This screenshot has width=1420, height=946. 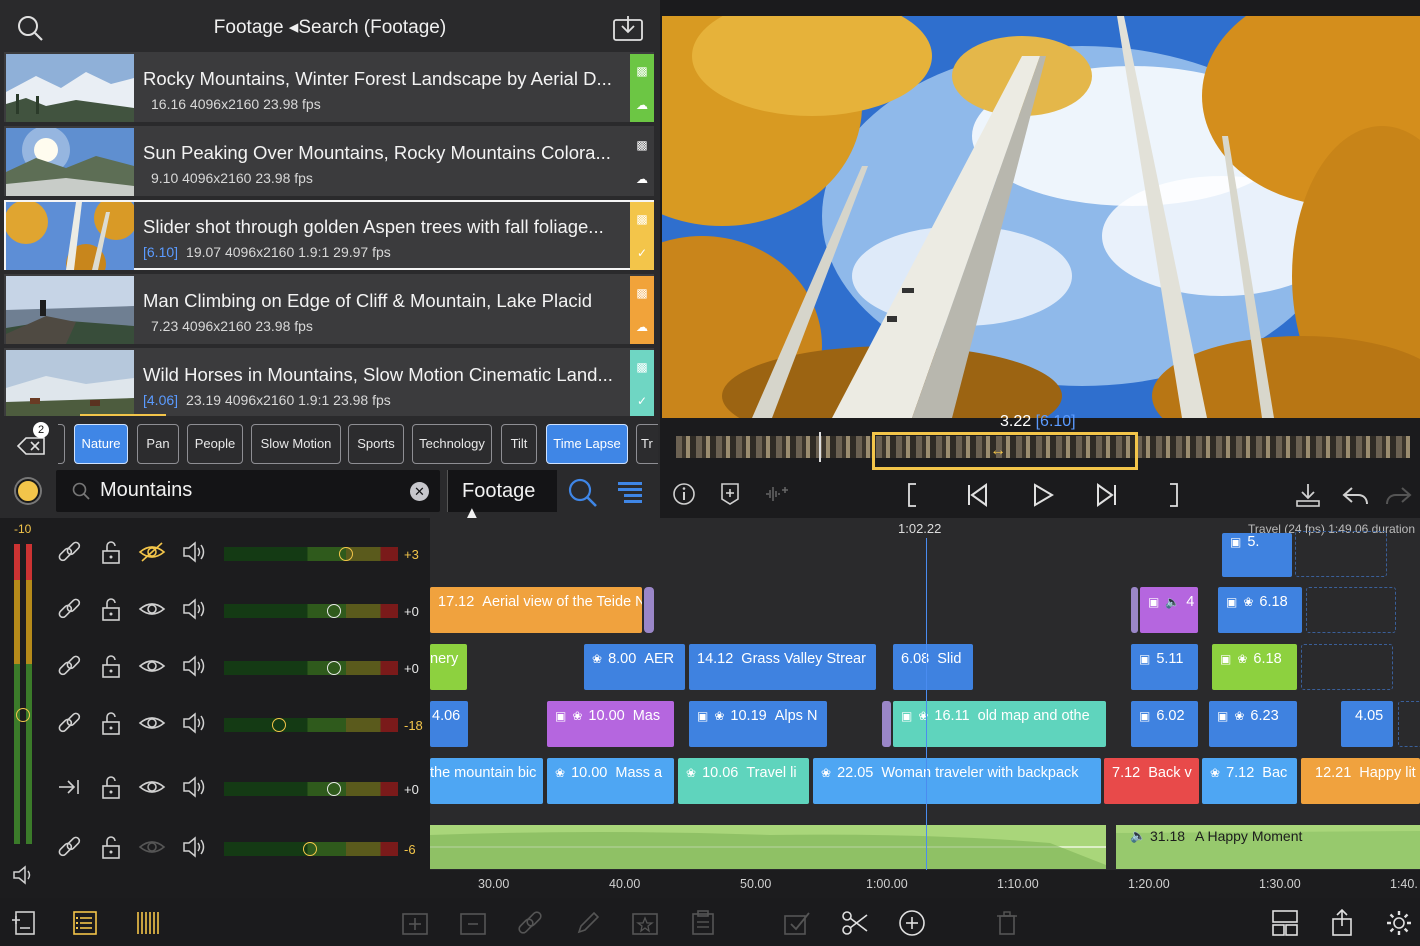 I want to click on info-icon, so click(x=684, y=494).